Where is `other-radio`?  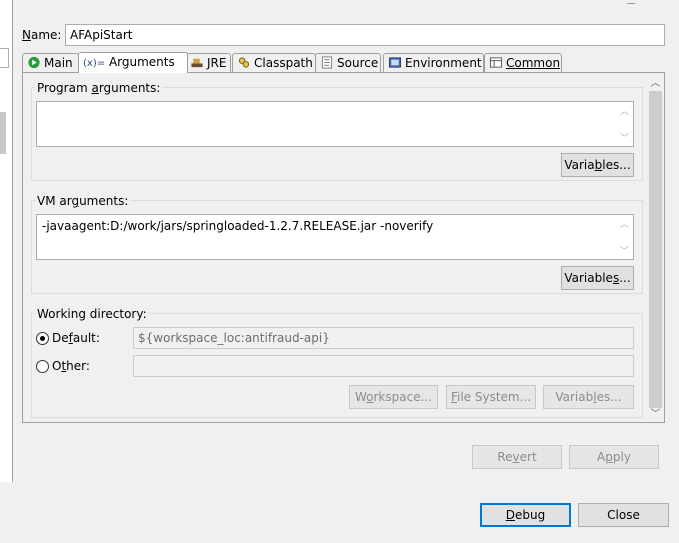 other-radio is located at coordinates (42, 366).